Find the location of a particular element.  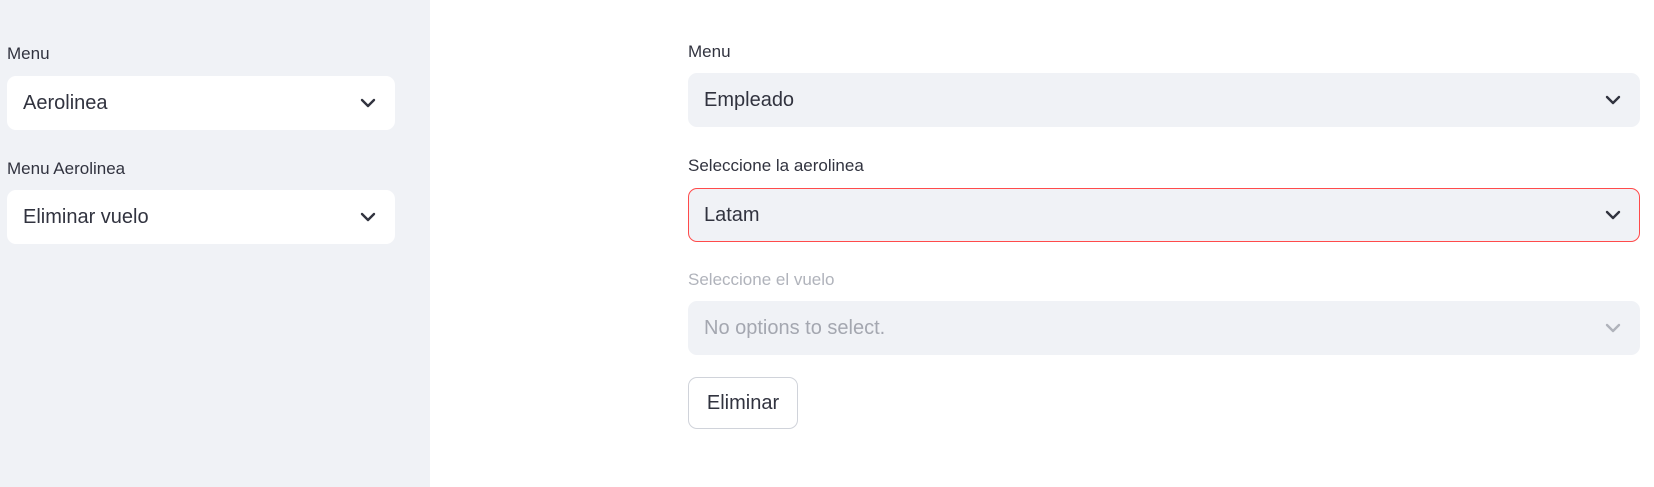

sidebar-submenu-select: Eliminar vuelo is located at coordinates (201, 217).